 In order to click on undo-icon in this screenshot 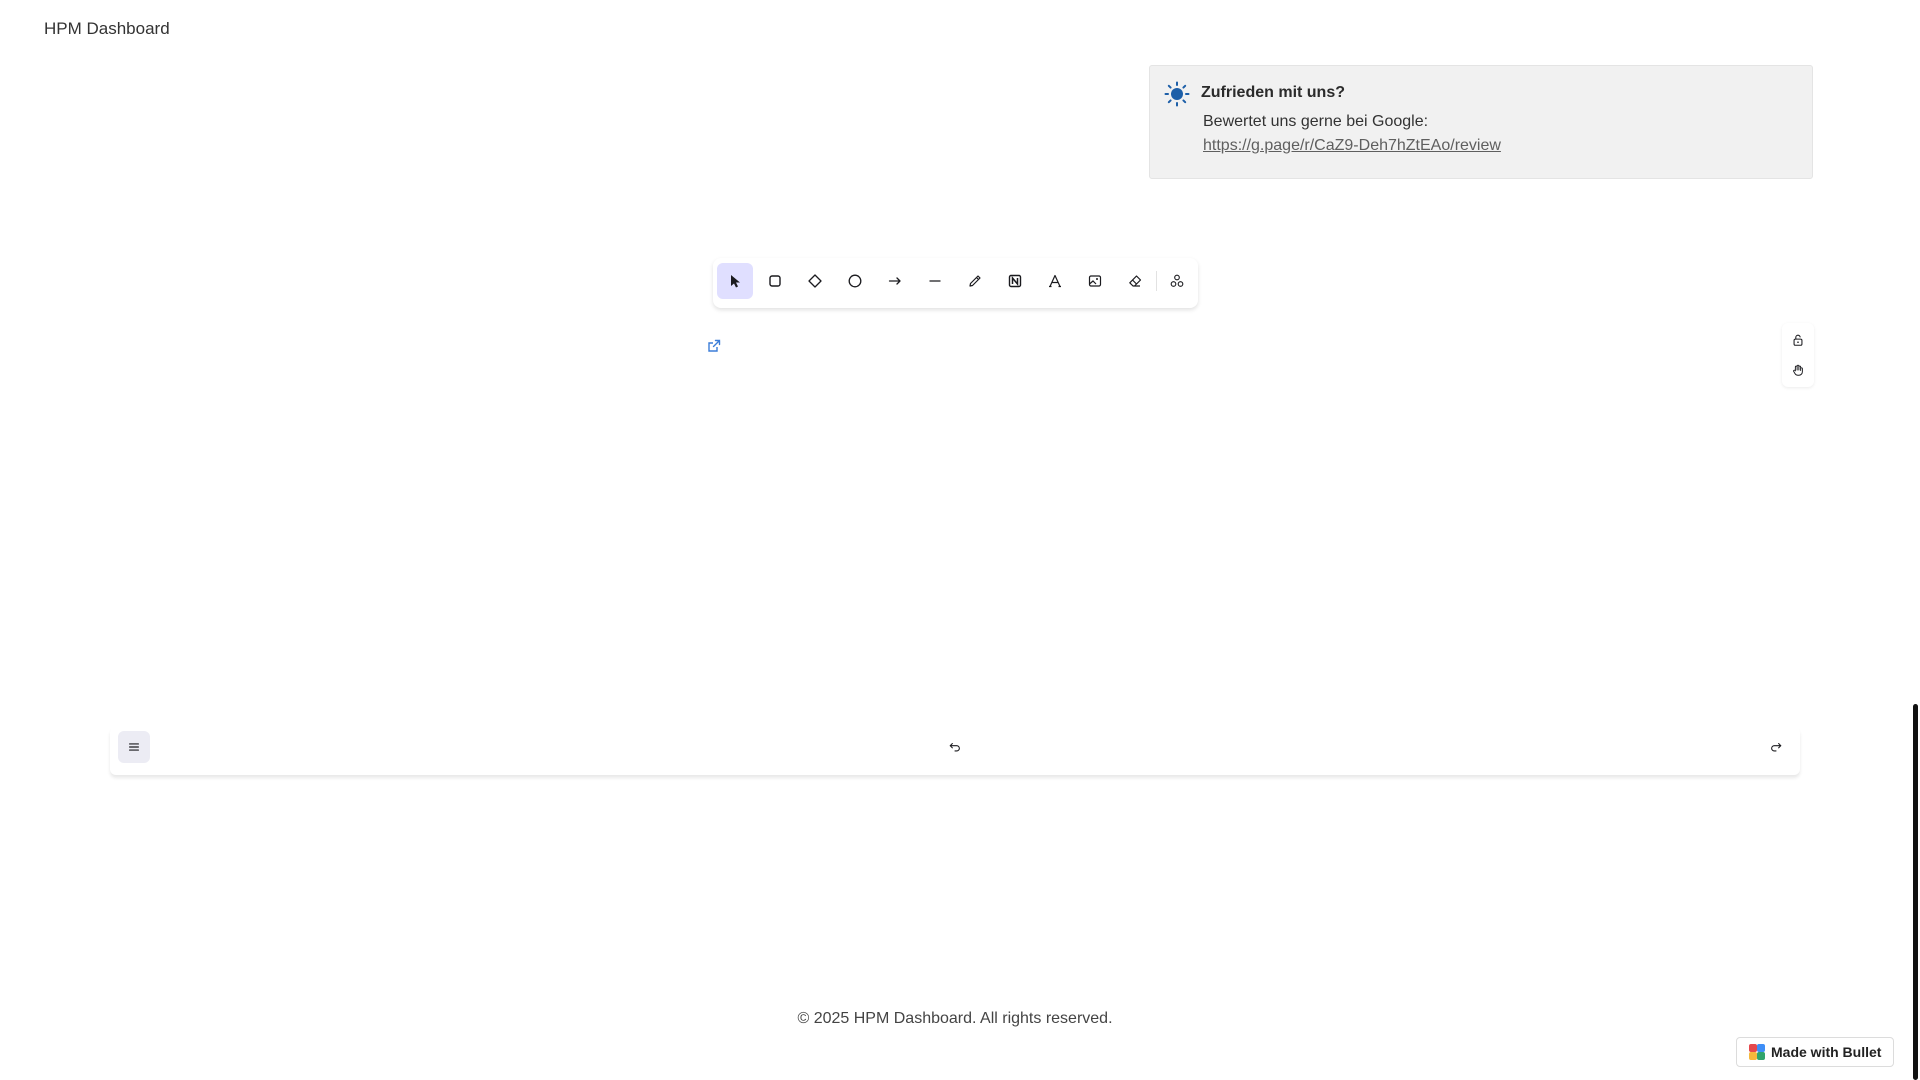, I will do `click(954, 747)`.